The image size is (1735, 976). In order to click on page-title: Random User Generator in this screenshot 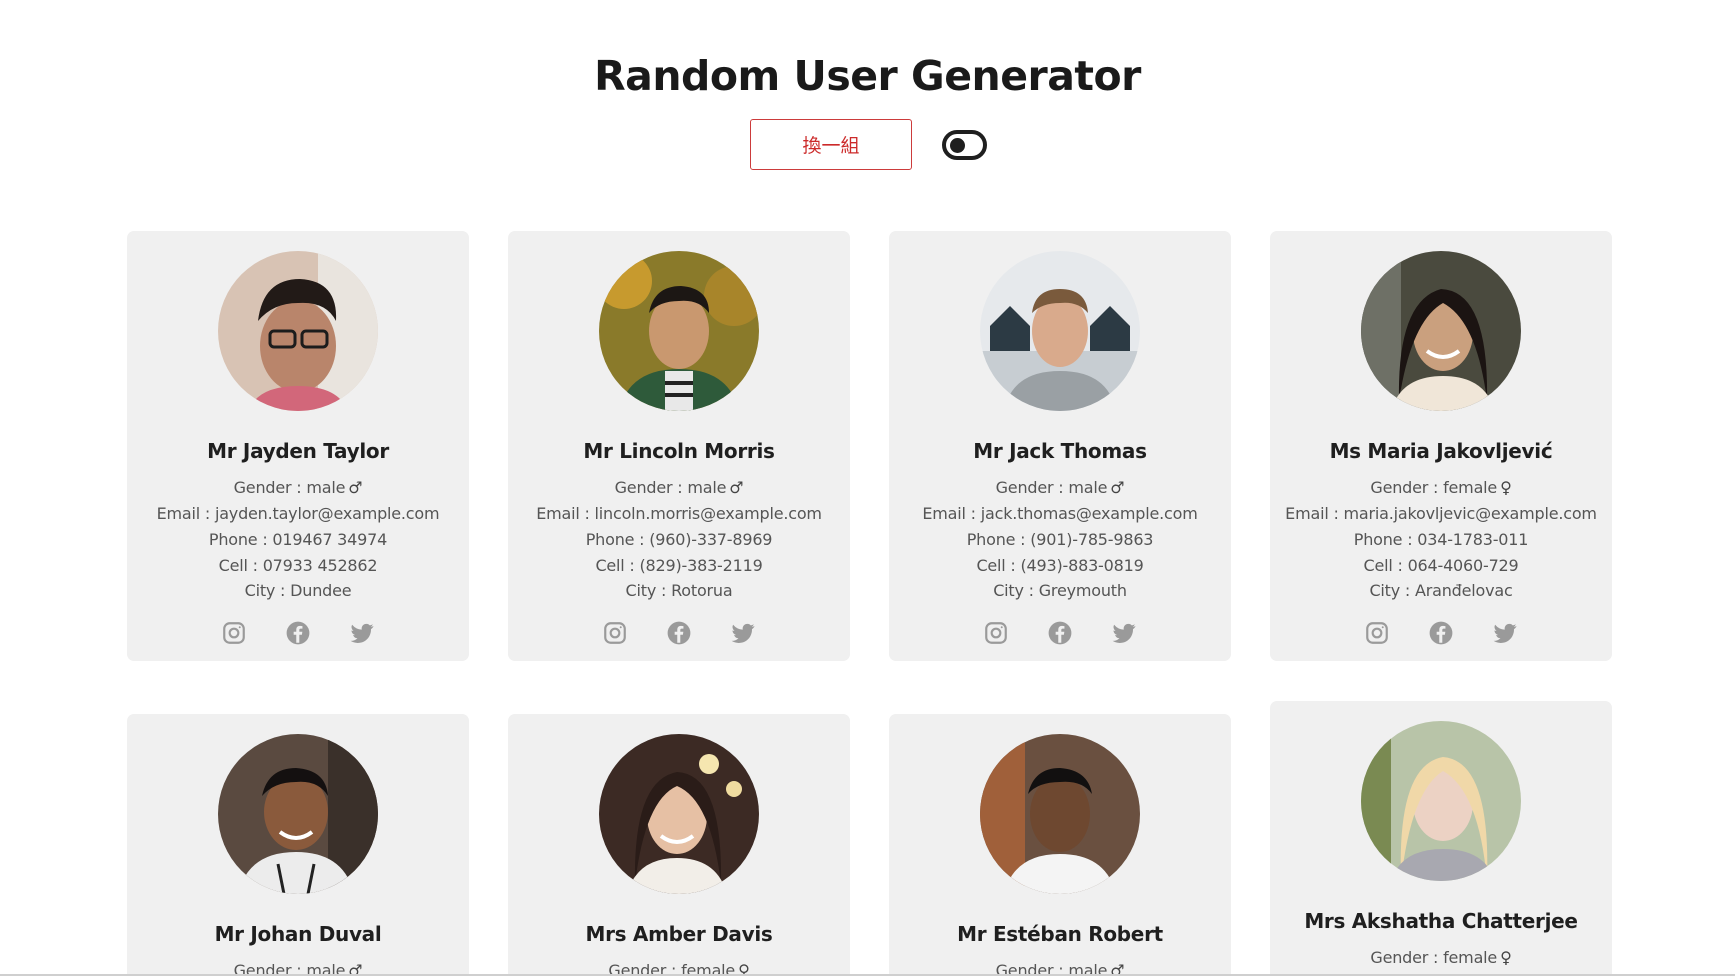, I will do `click(867, 76)`.